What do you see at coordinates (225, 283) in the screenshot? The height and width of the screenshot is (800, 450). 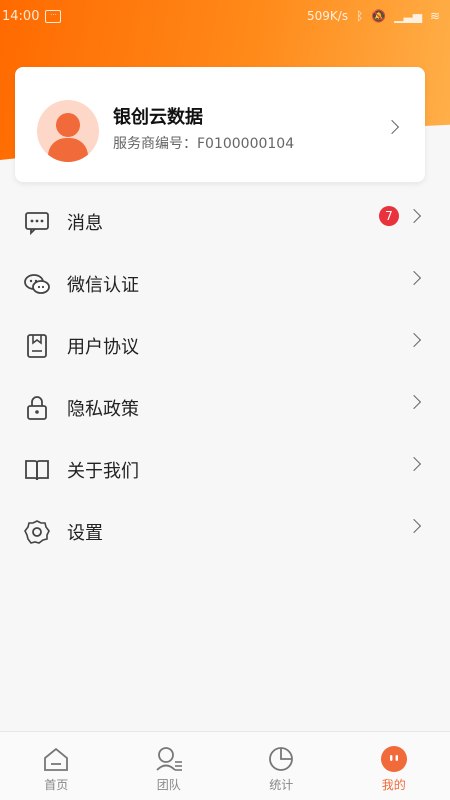 I see `menu-item-wechat-auth: 微信认证` at bounding box center [225, 283].